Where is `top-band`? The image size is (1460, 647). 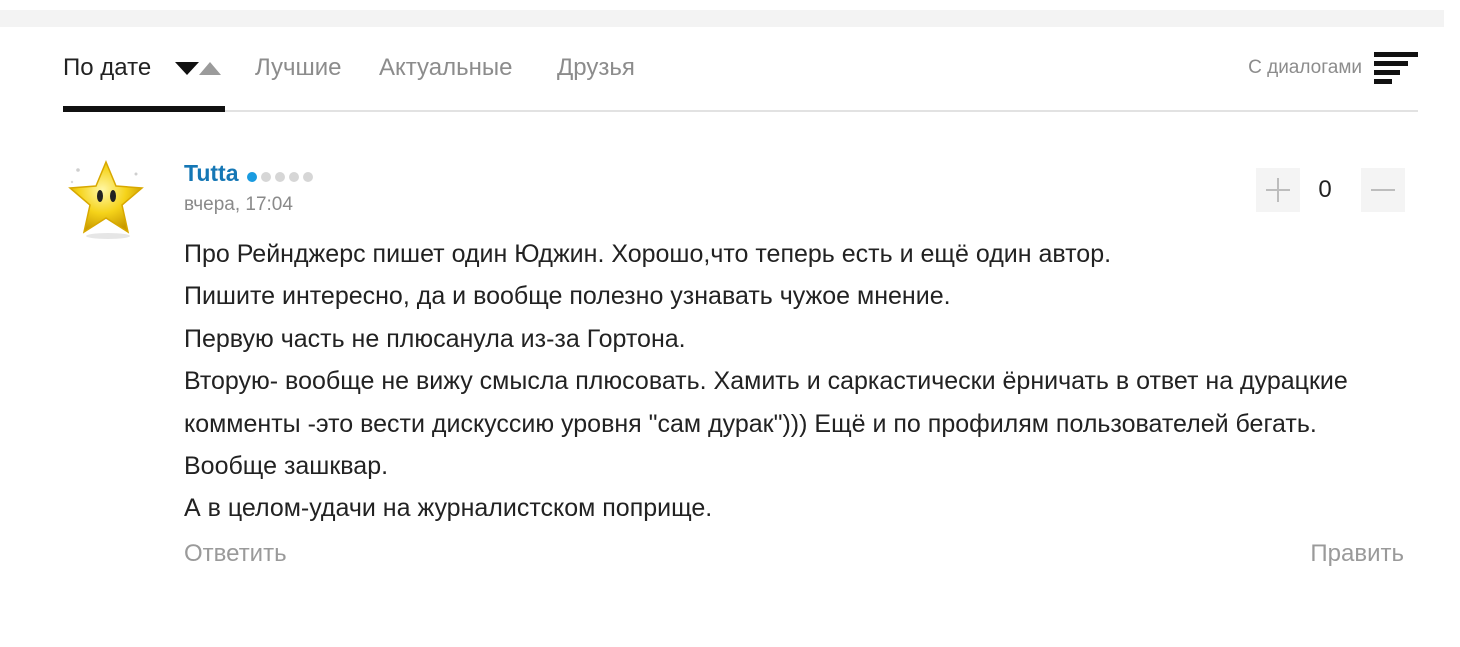 top-band is located at coordinates (722, 18).